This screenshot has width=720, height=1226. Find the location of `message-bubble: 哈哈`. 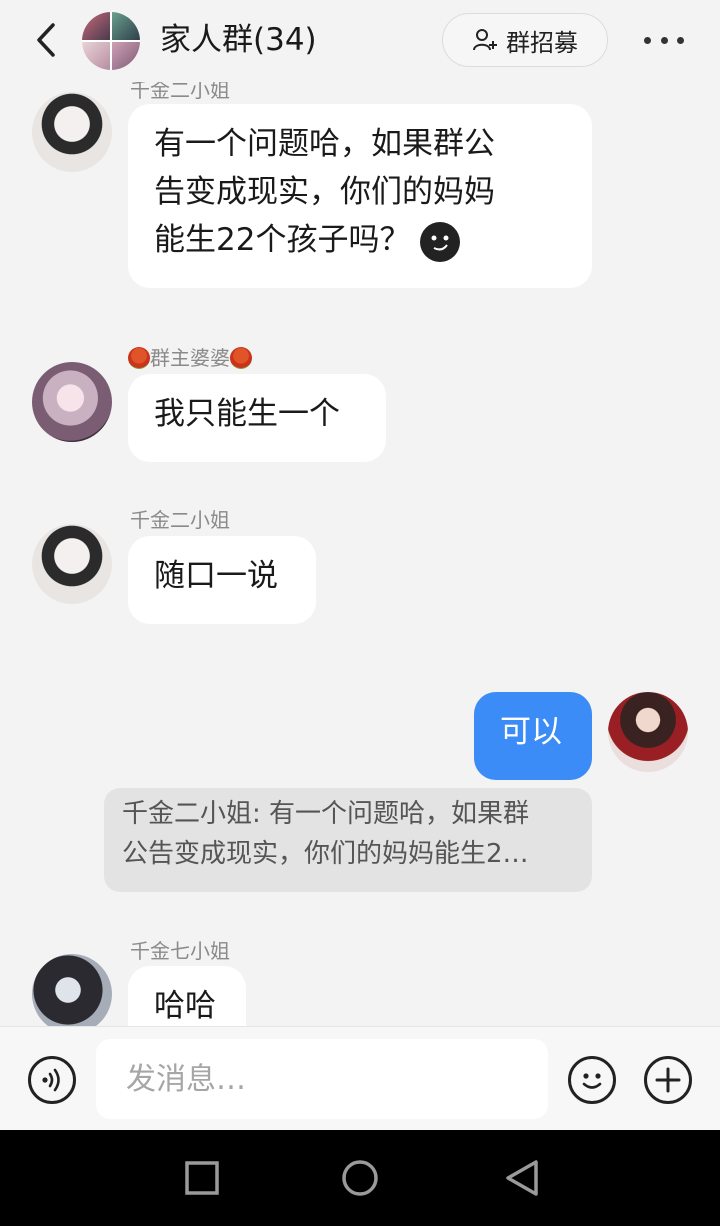

message-bubble: 哈哈 is located at coordinates (187, 996).